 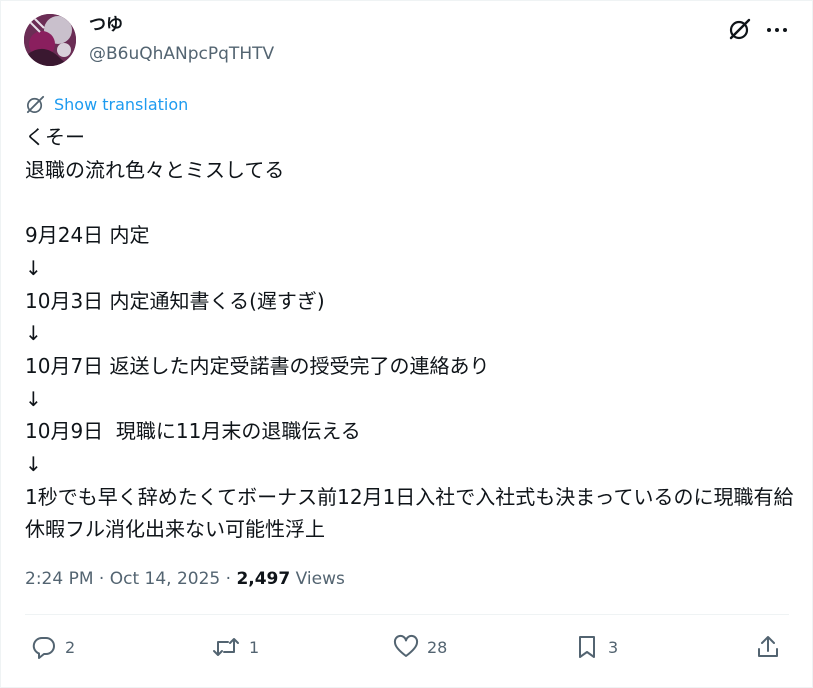 What do you see at coordinates (263, 579) in the screenshot?
I see `views-count: 2,497` at bounding box center [263, 579].